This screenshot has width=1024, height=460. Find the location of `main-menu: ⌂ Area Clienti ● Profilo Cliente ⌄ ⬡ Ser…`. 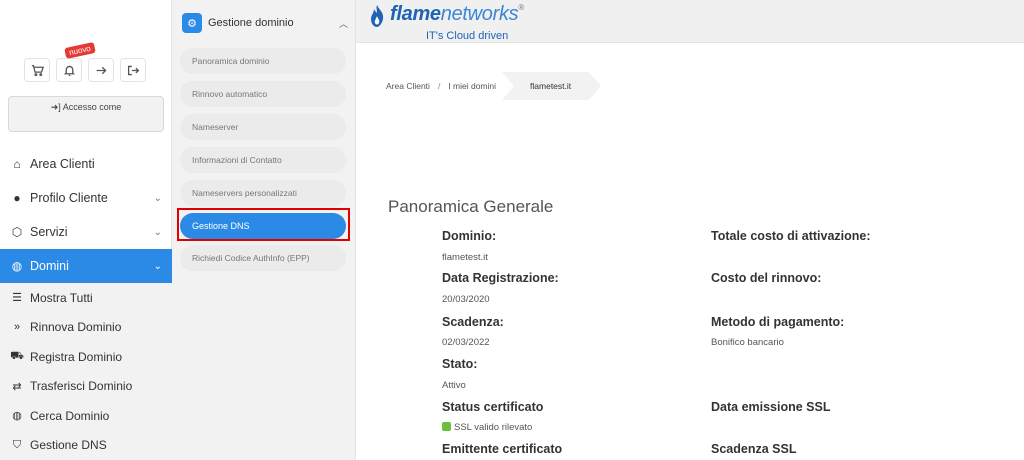

main-menu: ⌂ Area Clienti ● Profilo Cliente ⌄ ⬡ Ser… is located at coordinates (86, 303).